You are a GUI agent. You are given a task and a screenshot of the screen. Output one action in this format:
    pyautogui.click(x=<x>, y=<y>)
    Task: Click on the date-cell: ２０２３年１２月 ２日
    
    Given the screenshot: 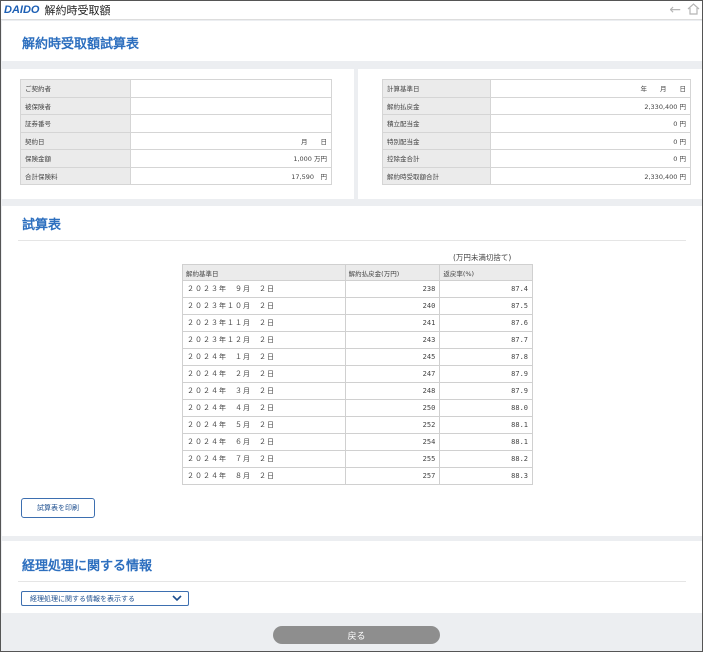 What is the action you would take?
    pyautogui.click(x=264, y=340)
    